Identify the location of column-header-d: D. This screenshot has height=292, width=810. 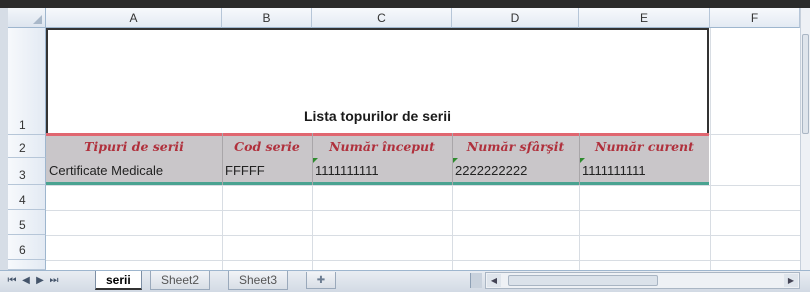
(515, 18).